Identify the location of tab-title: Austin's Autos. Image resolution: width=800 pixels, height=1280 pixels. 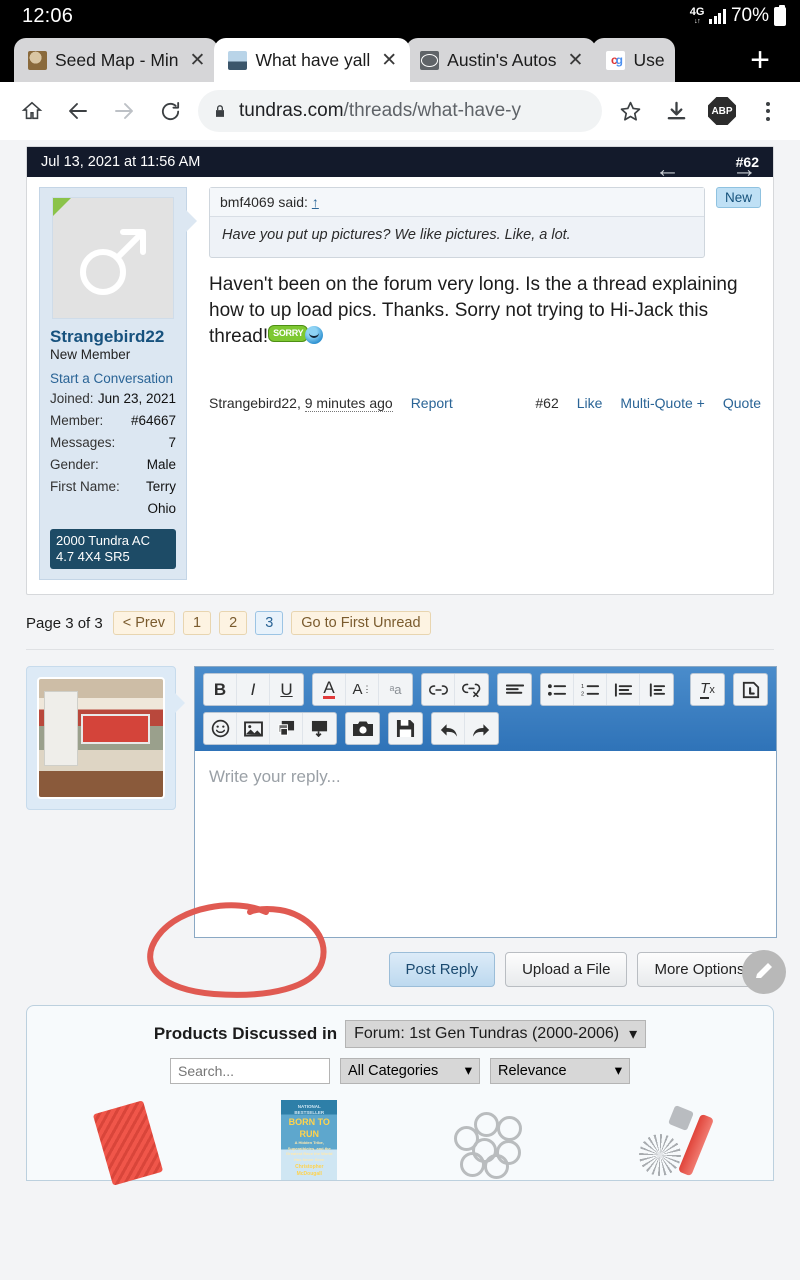
(502, 59).